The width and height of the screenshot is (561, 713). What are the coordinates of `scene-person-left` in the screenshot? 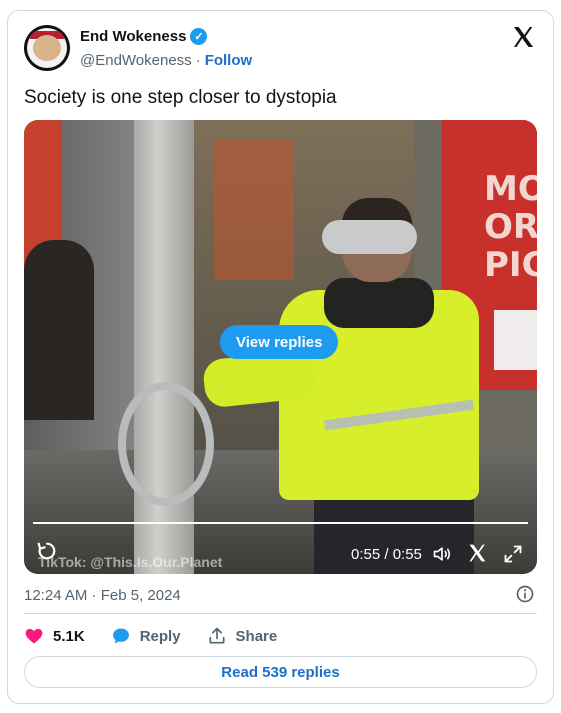 It's located at (59, 330).